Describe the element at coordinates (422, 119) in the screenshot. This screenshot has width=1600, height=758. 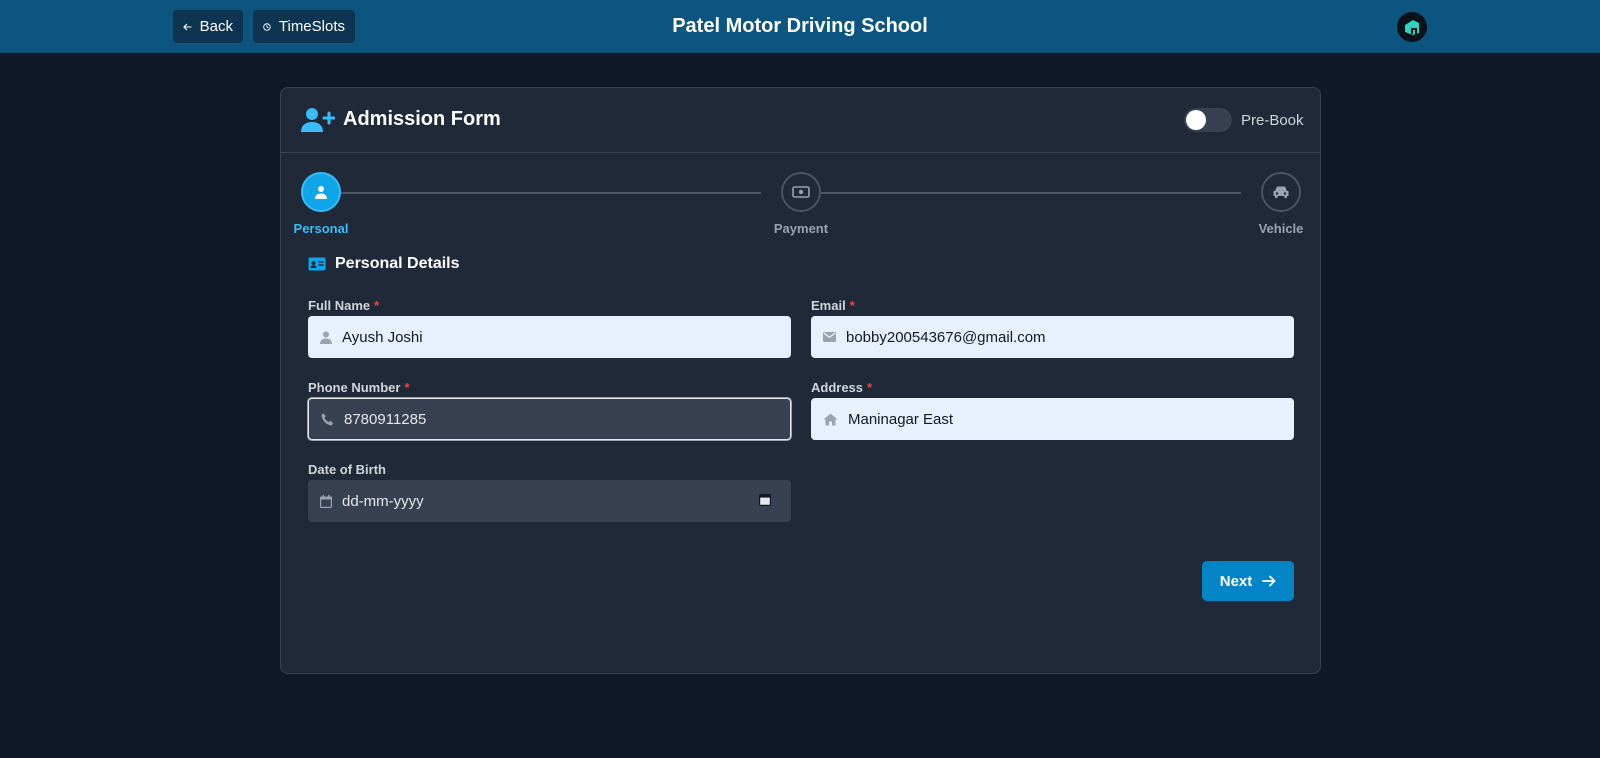
I see `form-title: Admission Form` at that location.